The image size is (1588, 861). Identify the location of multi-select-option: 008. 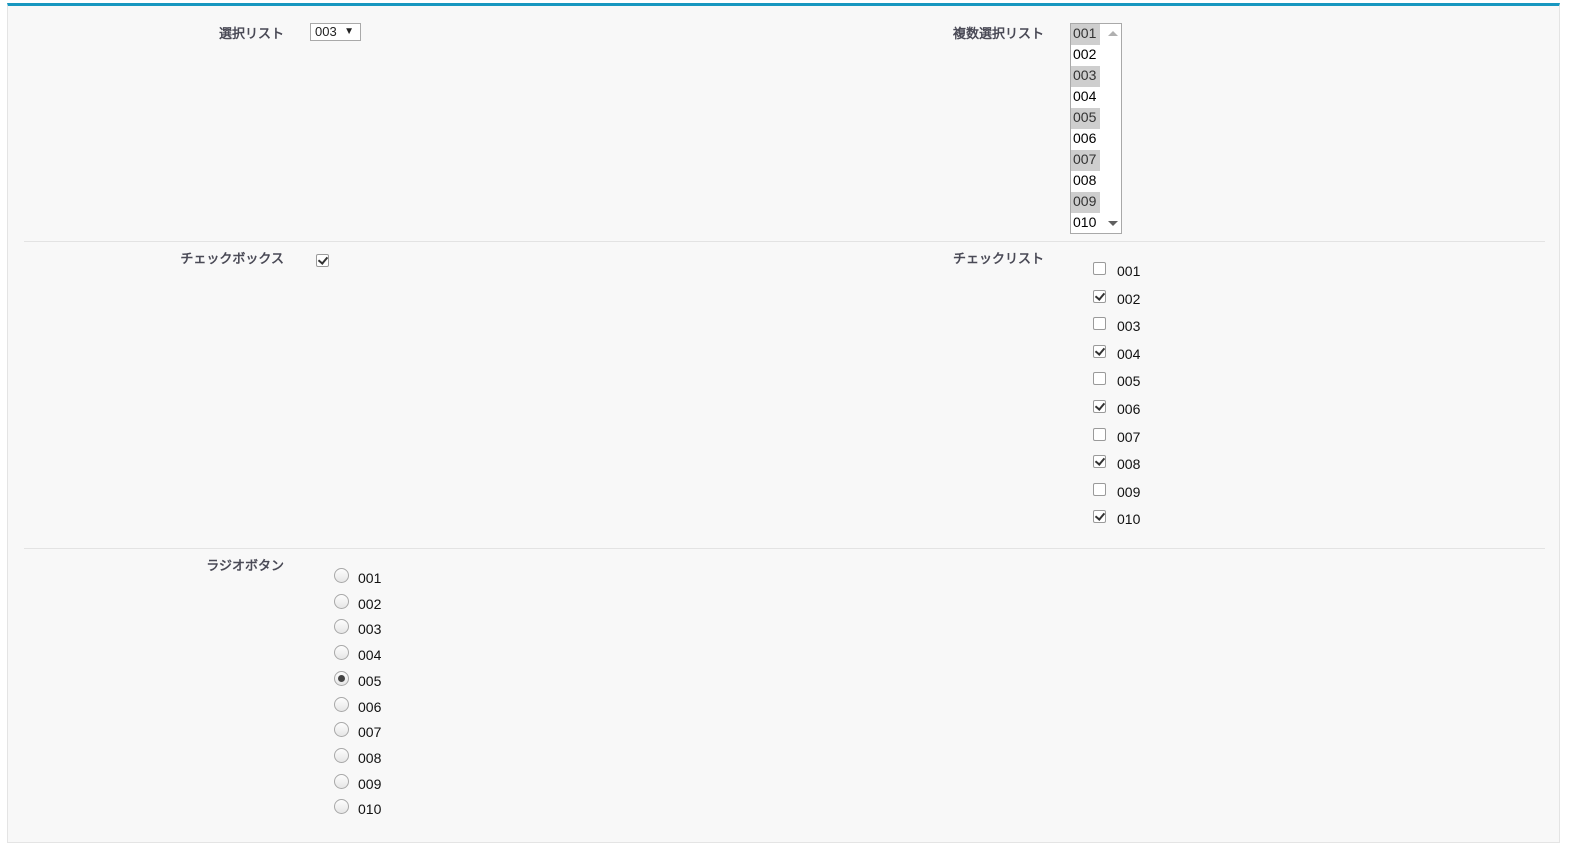
(1085, 181).